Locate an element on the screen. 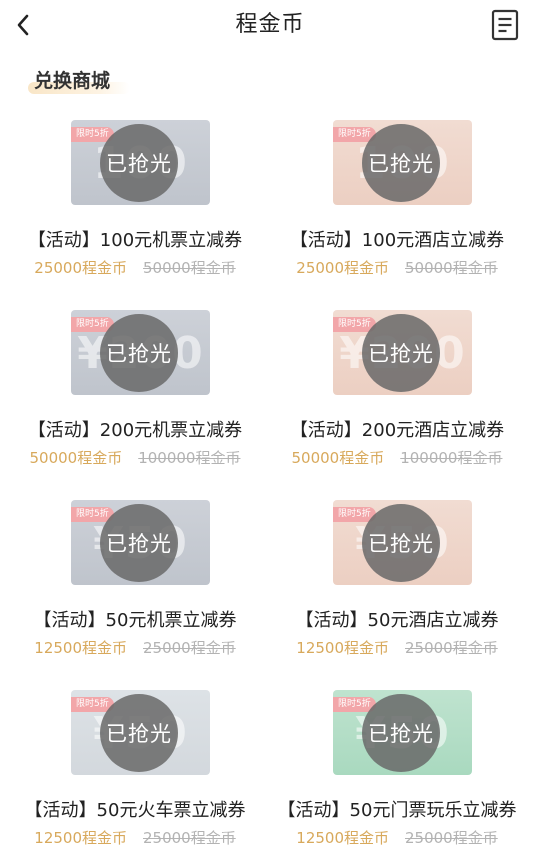 Image resolution: width=540 pixels, height=868 pixels. product-title: 【活动】100元机票立减券 is located at coordinates (135, 240).